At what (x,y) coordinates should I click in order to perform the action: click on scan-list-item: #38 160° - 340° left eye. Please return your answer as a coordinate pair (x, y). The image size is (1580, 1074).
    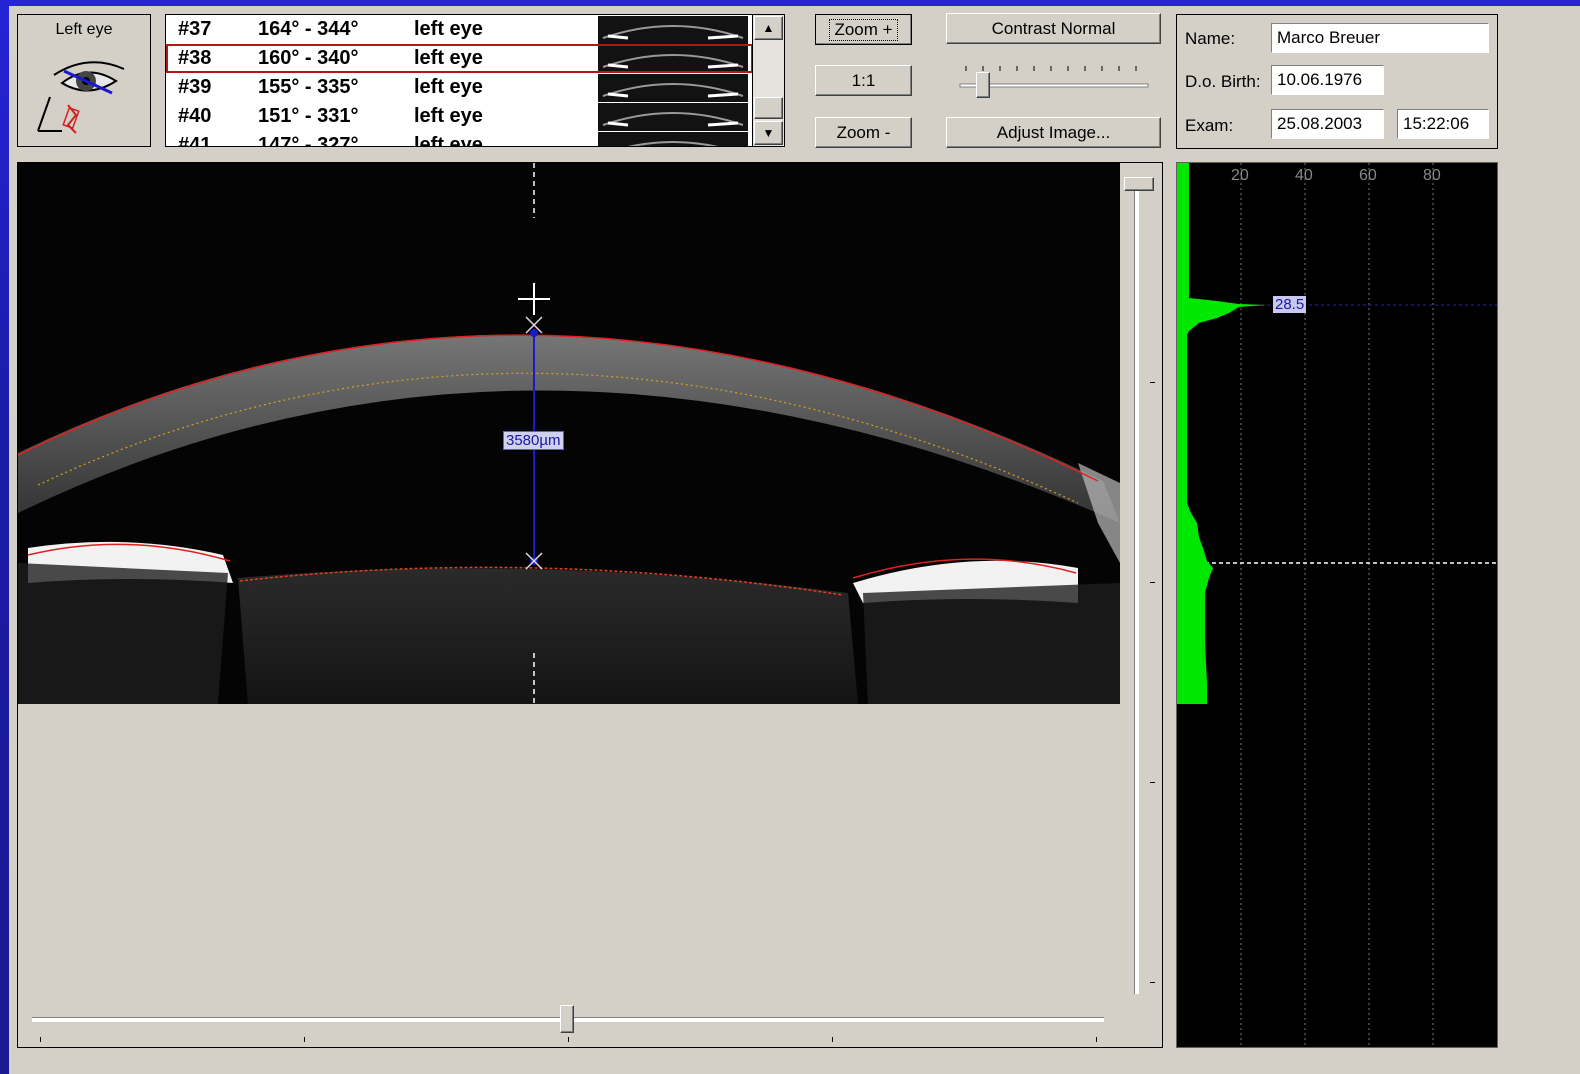
    Looking at the image, I should click on (383, 59).